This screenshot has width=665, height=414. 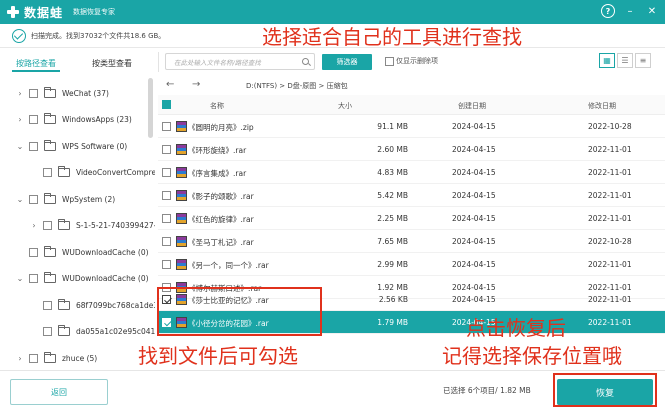 What do you see at coordinates (92, 225) in the screenshot?
I see `tree-item: › S-1-5-21-740399427-3` at bounding box center [92, 225].